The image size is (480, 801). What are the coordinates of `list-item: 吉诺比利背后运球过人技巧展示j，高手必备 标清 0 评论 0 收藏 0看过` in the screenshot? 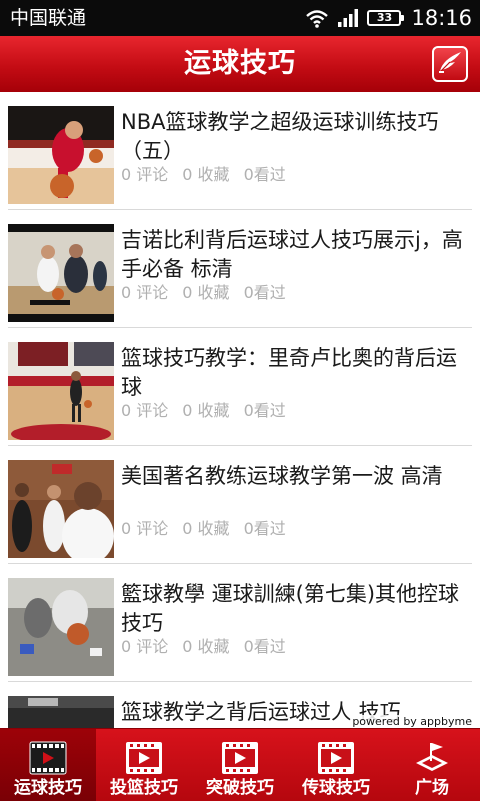 It's located at (240, 269).